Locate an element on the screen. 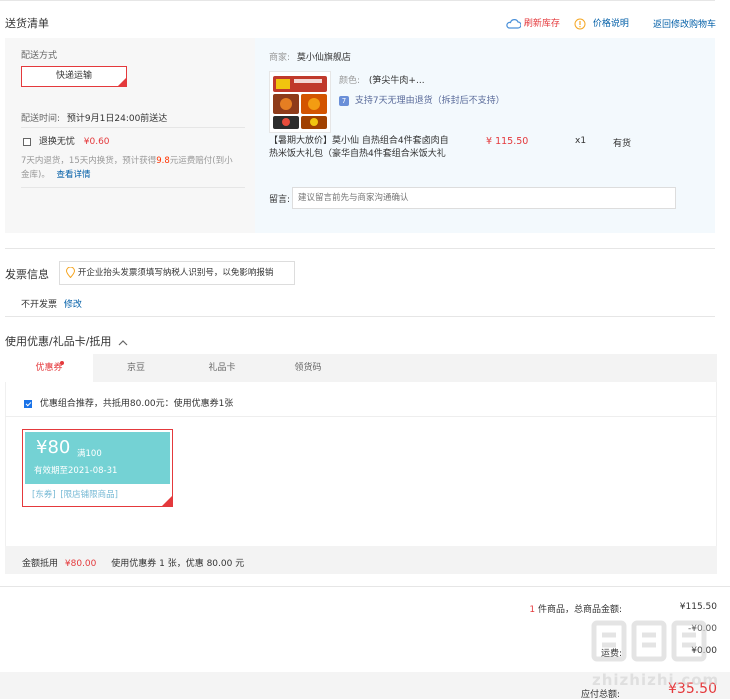  goods-count-label: 1 件商品，总商品金额: is located at coordinates (551, 608).